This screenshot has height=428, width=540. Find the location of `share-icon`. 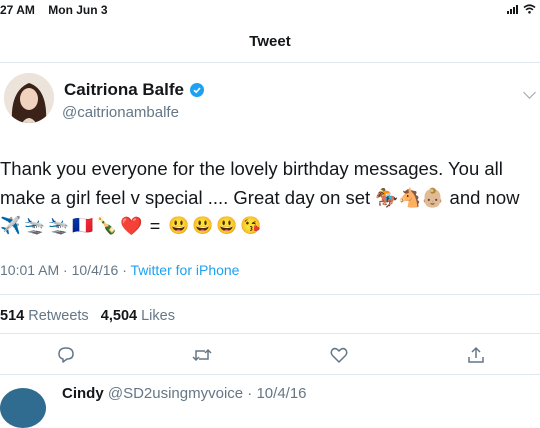

share-icon is located at coordinates (476, 354).